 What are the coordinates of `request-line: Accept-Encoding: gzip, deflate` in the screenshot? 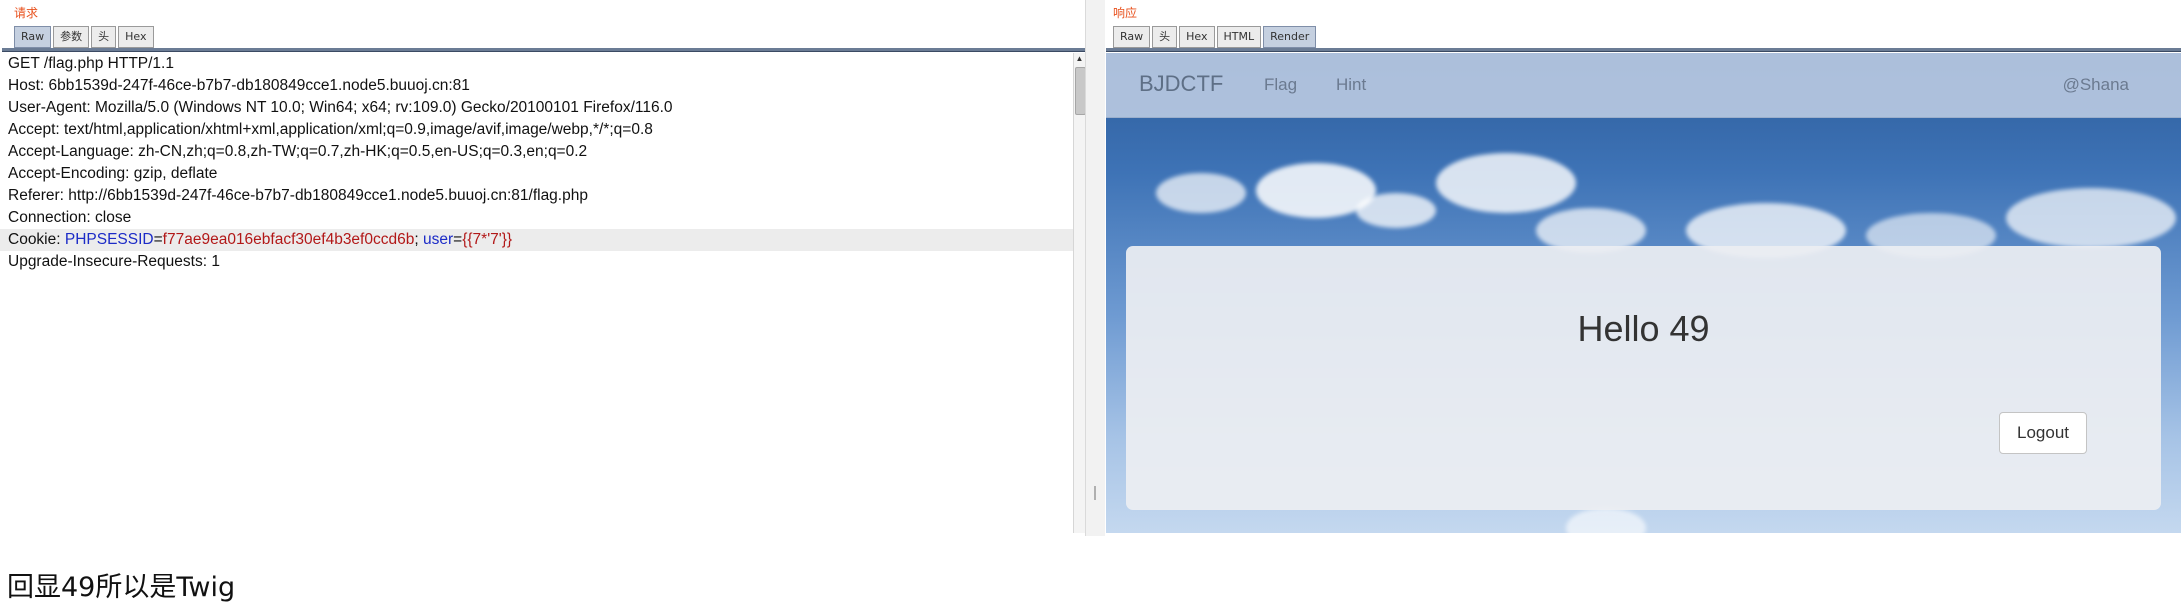 It's located at (113, 173).